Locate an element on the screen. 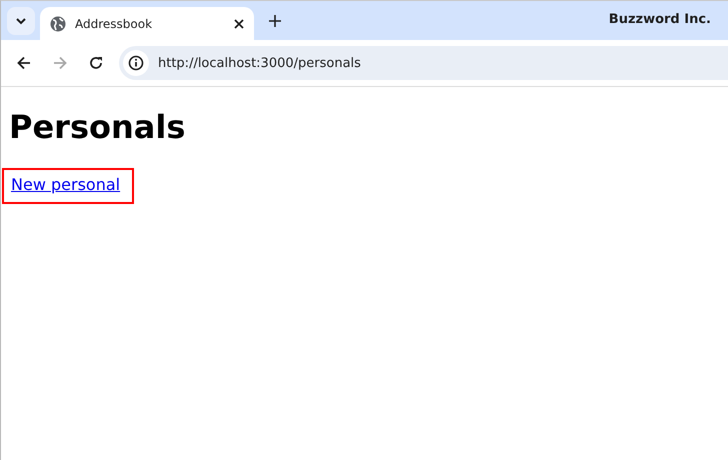  close-icon is located at coordinates (239, 23).